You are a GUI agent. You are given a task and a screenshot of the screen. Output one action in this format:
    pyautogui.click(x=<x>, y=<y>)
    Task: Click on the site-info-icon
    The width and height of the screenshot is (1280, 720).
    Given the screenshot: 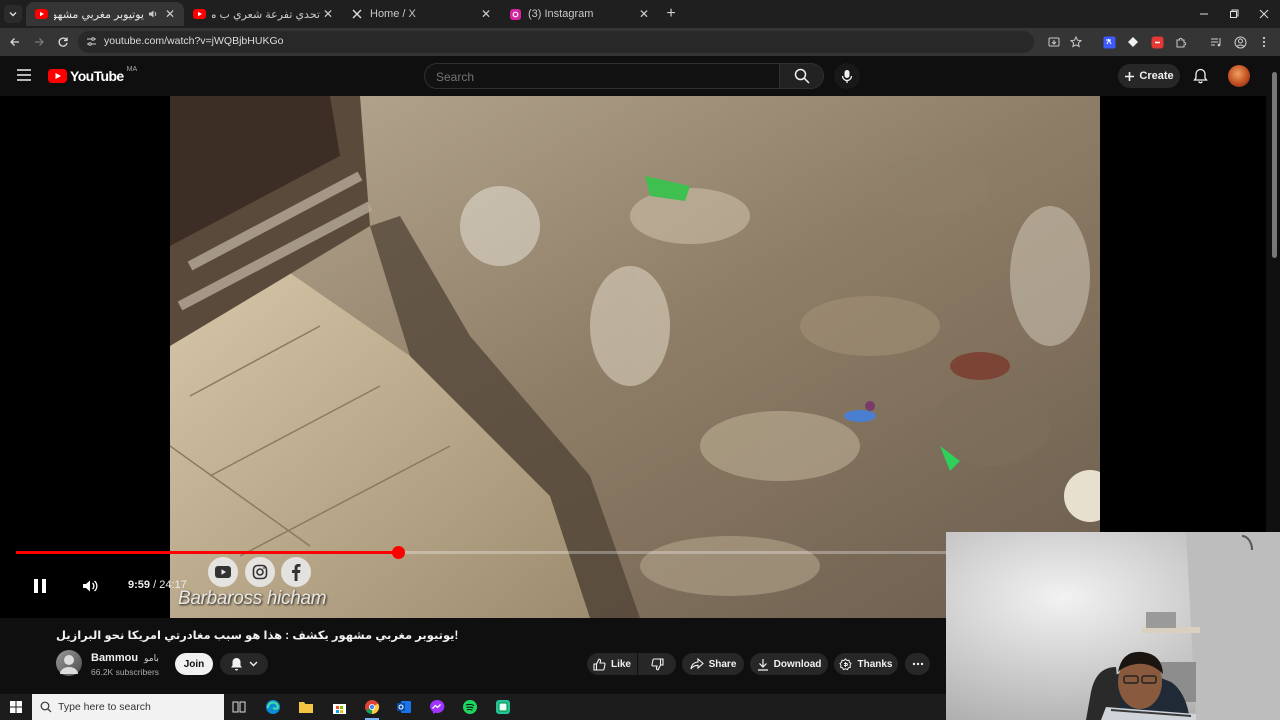 What is the action you would take?
    pyautogui.click(x=91, y=41)
    